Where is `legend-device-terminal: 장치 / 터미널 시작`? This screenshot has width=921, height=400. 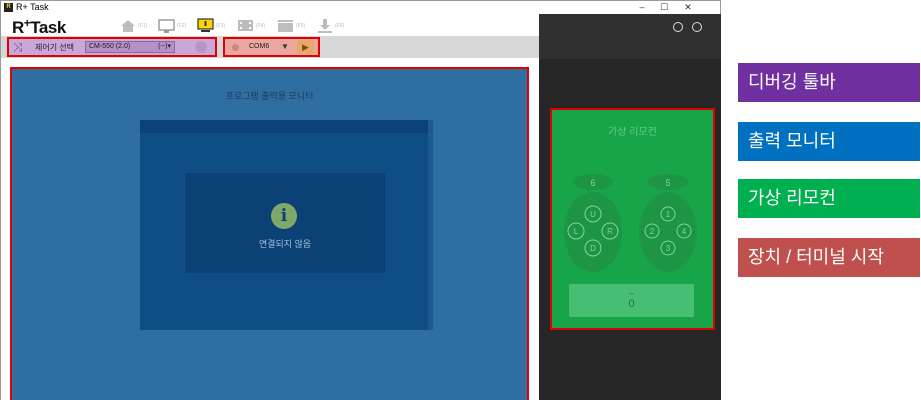
legend-device-terminal: 장치 / 터미널 시작 is located at coordinates (829, 257).